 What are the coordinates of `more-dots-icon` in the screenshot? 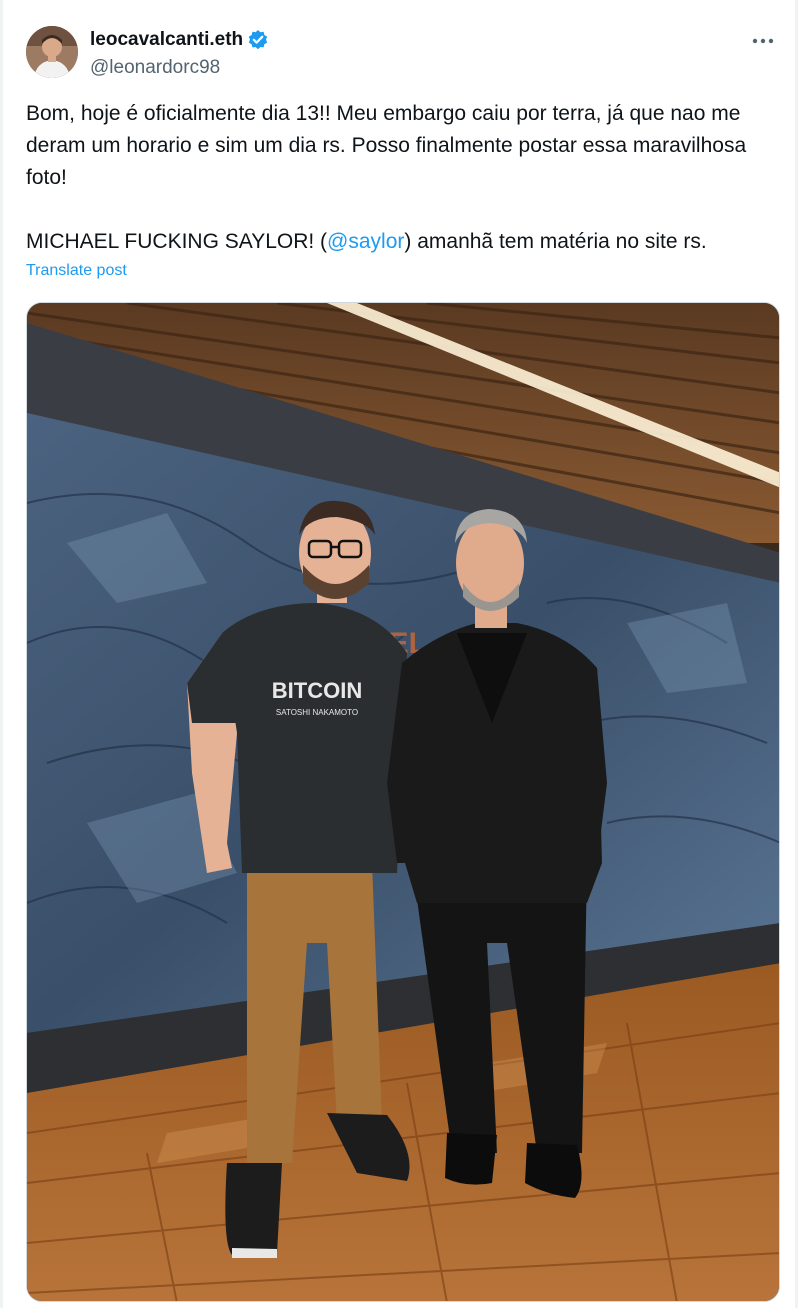 It's located at (763, 41).